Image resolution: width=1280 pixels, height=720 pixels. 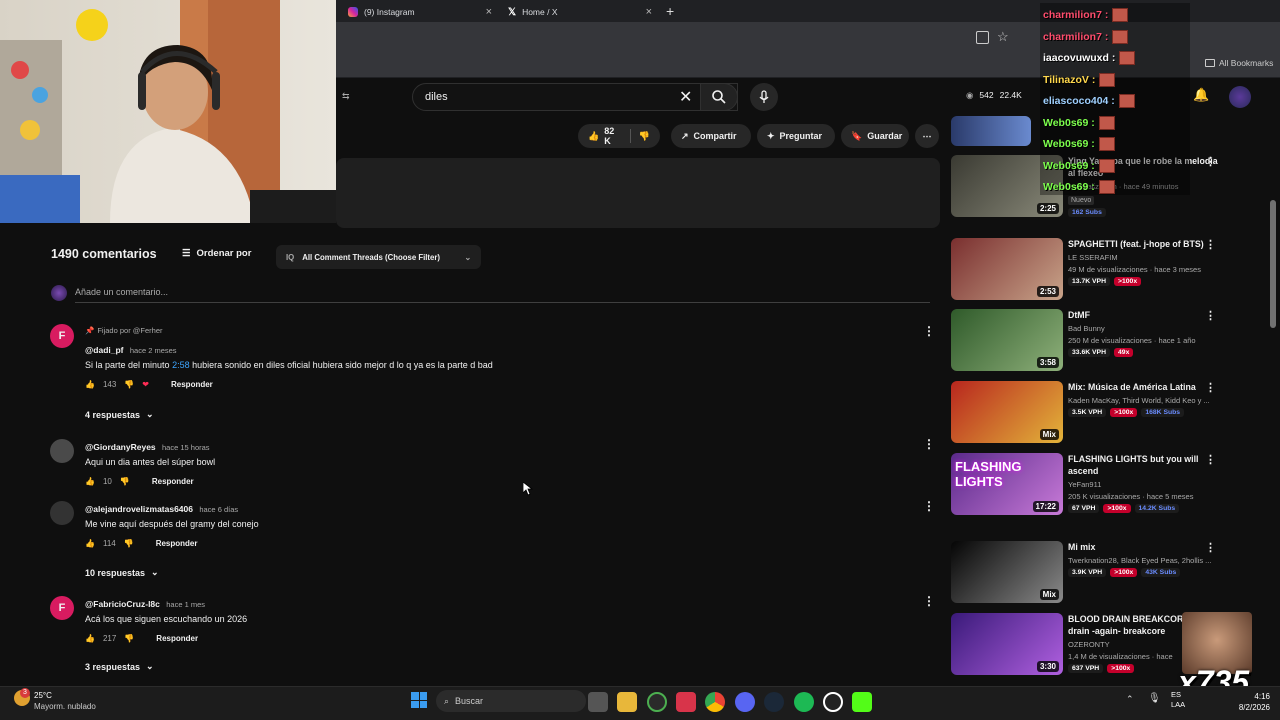 I want to click on like-count: 82 K, so click(x=613, y=136).